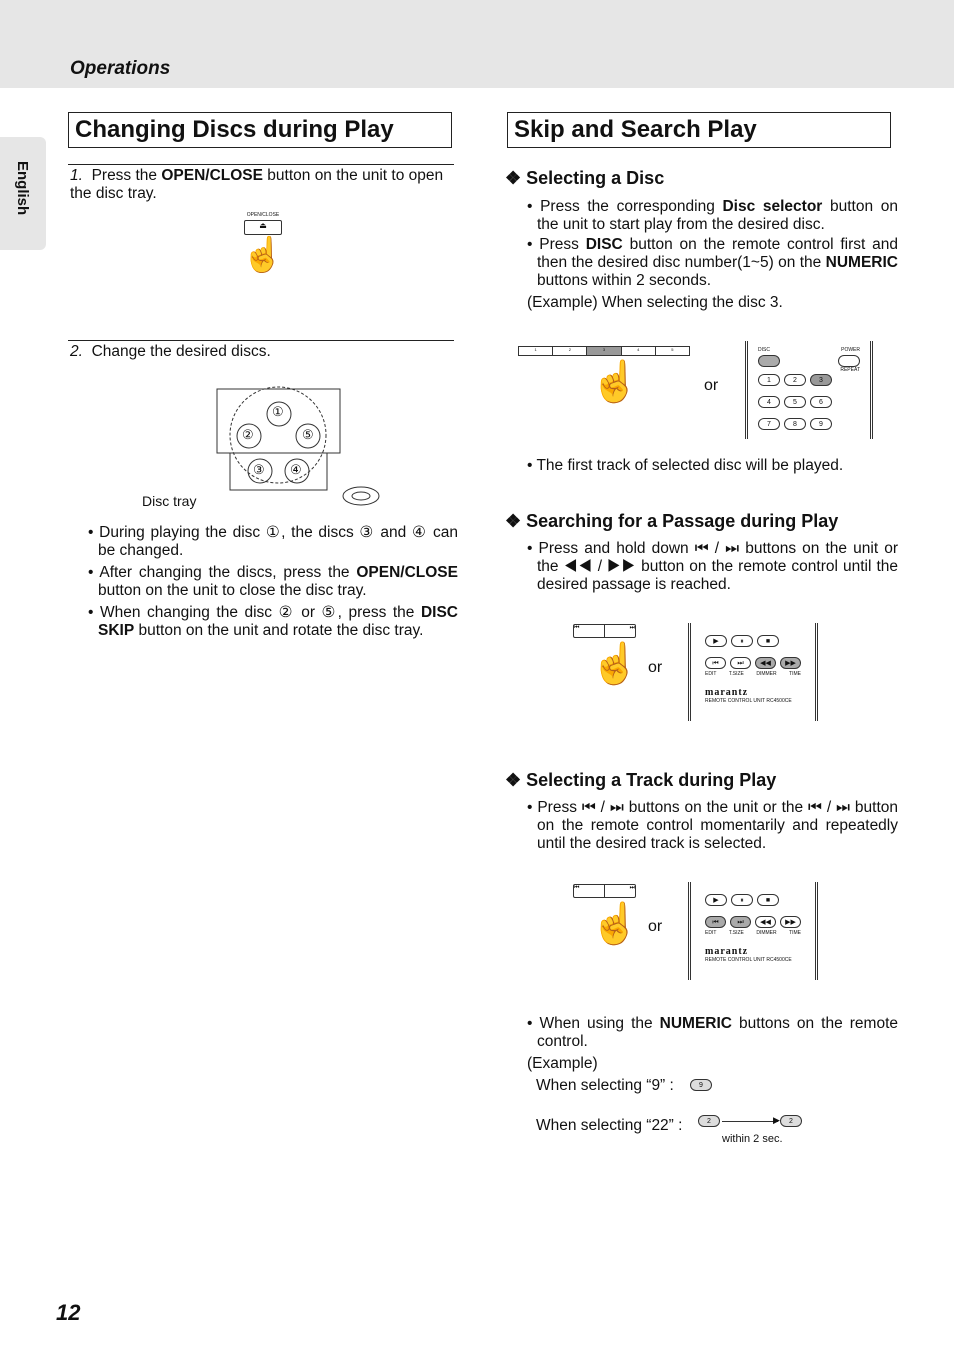 This screenshot has width=954, height=1351. I want to click on page-number: 12, so click(68, 1312).